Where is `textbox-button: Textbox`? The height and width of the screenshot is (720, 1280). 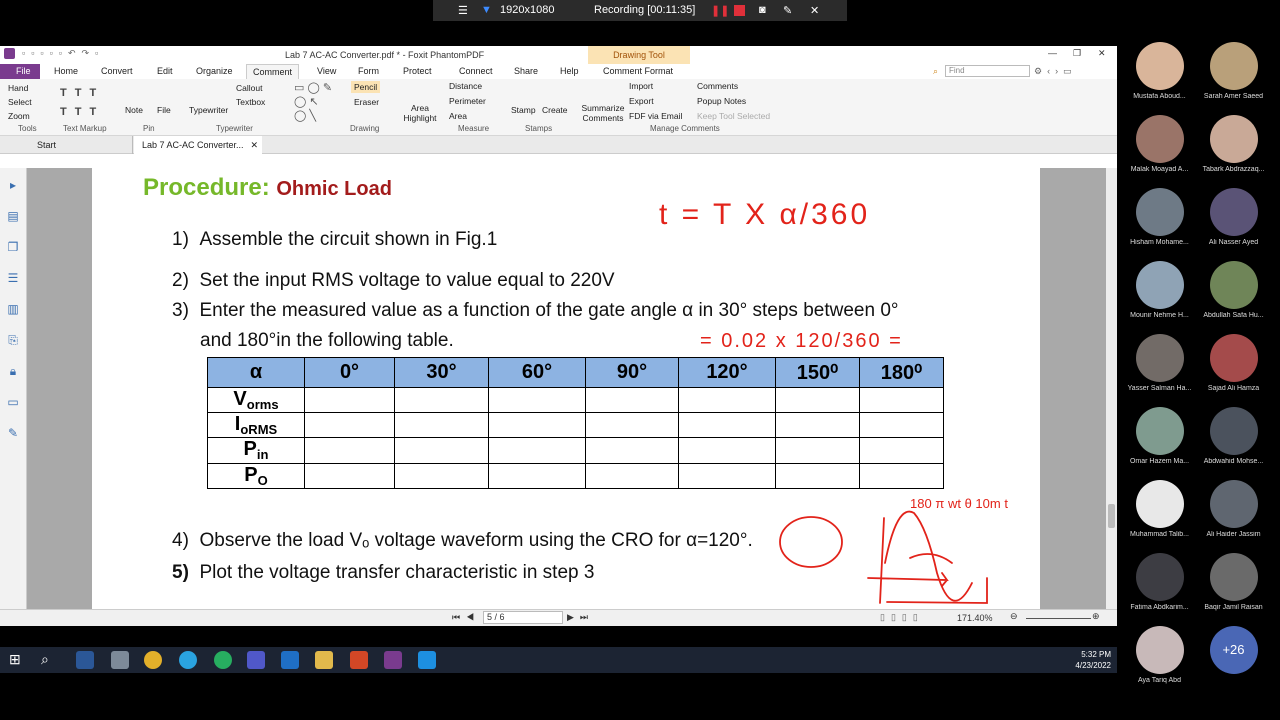 textbox-button: Textbox is located at coordinates (250, 102).